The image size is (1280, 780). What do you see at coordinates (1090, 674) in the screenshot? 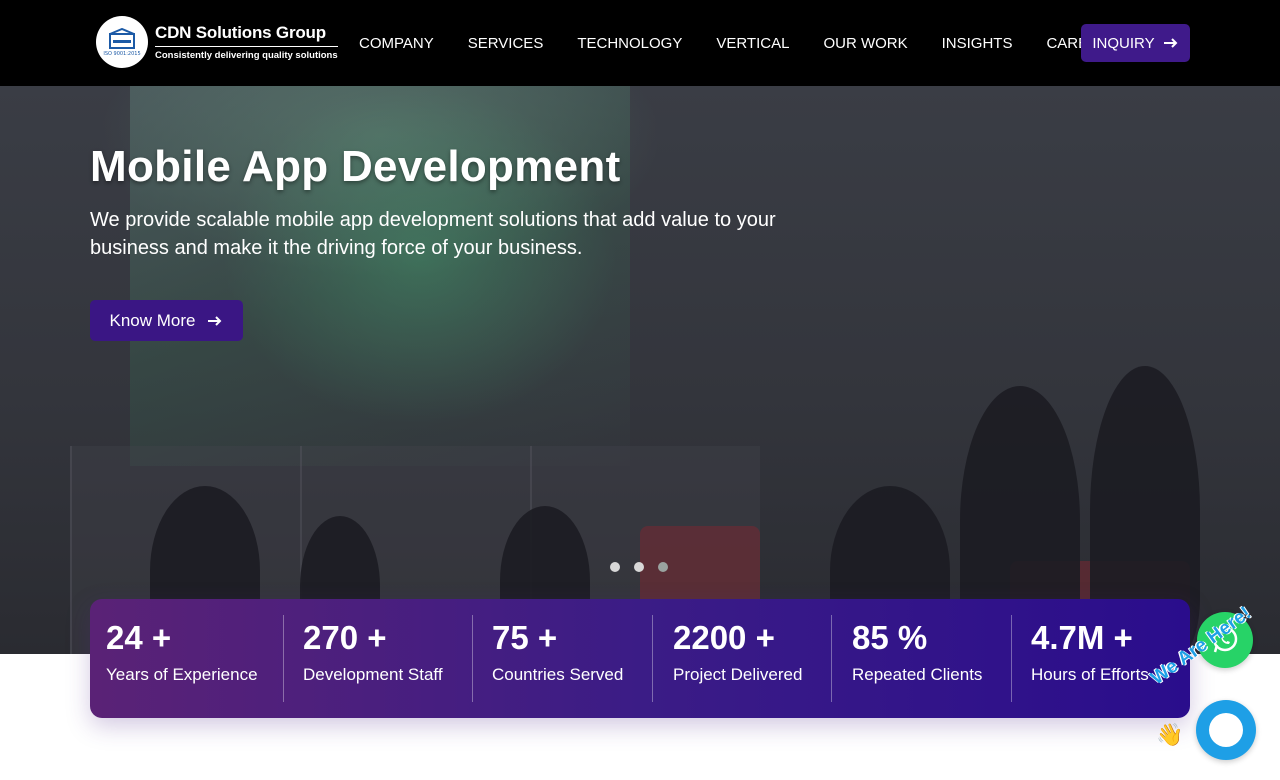
I see `stat-label: Hours of Efforts` at bounding box center [1090, 674].